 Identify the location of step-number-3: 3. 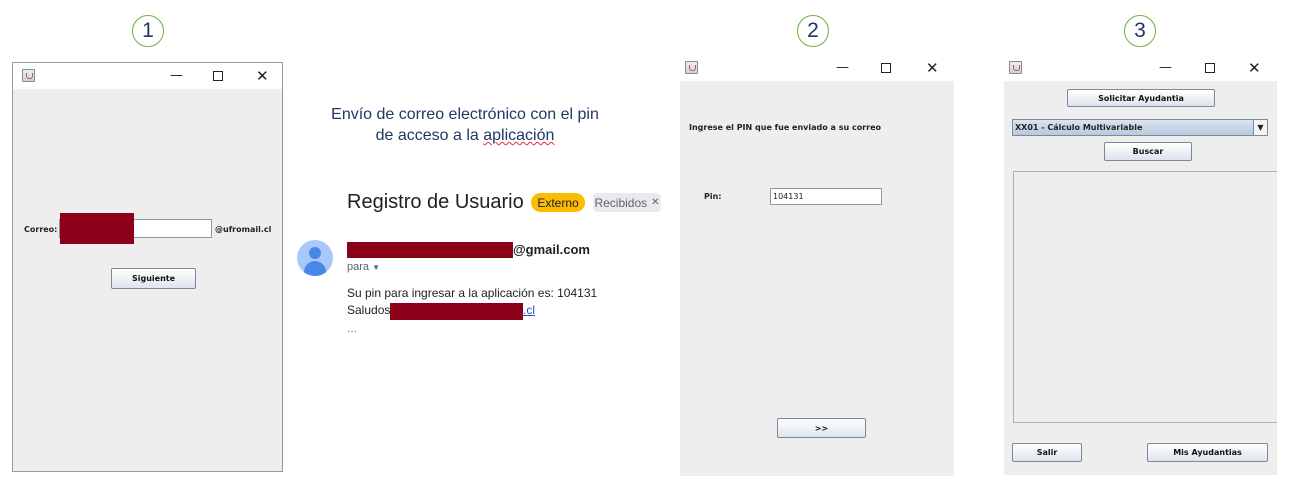
(1140, 31).